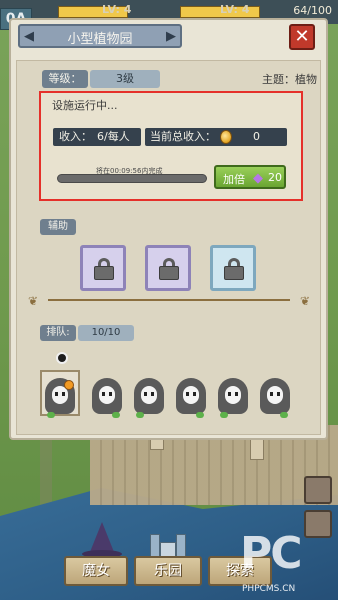  I want to click on queue-count: 10/10, so click(106, 333).